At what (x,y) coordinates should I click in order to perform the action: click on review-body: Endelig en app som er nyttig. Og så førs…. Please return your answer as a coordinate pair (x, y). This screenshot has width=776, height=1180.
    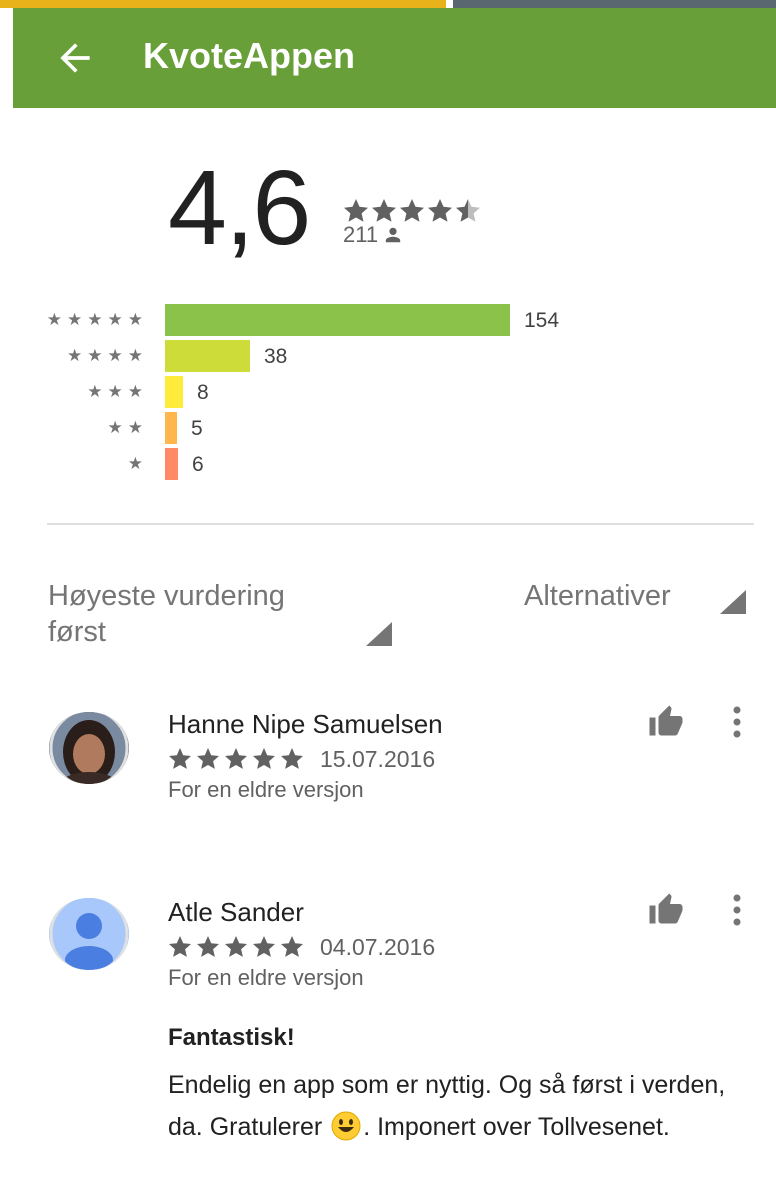
    Looking at the image, I should click on (463, 1106).